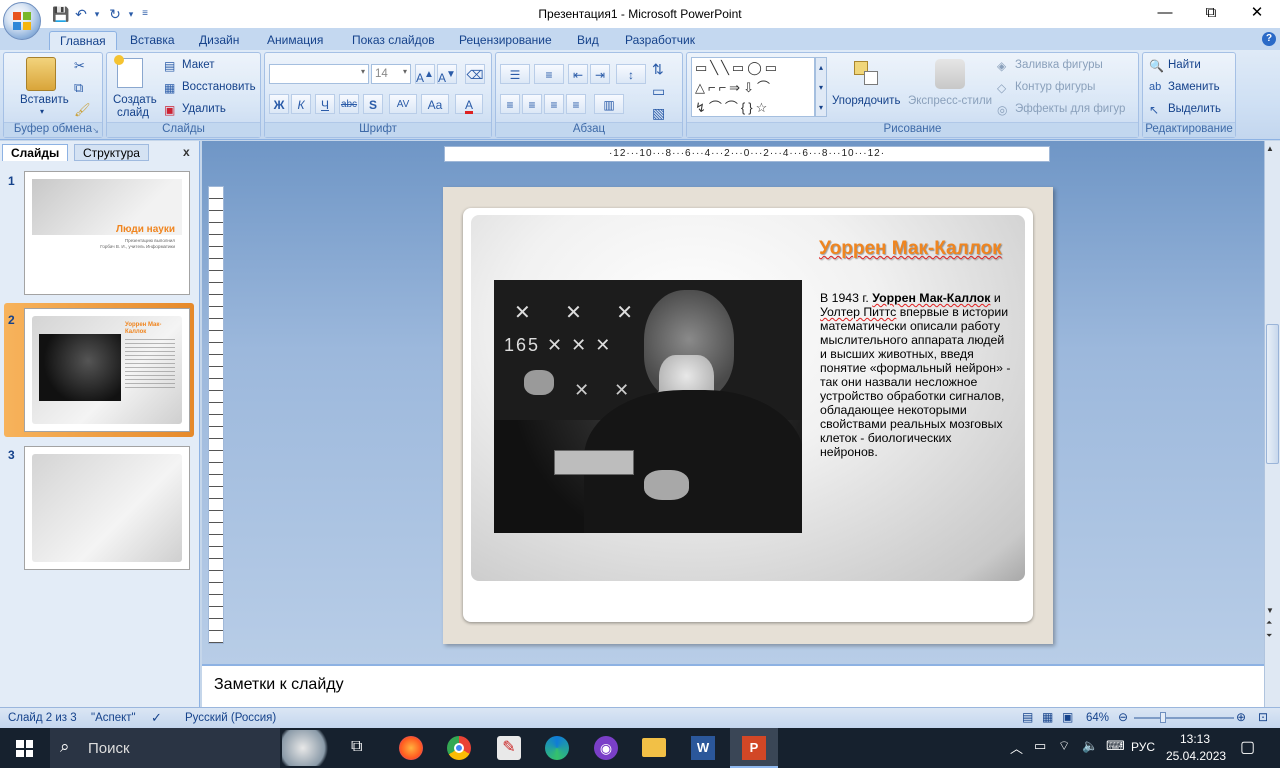 This screenshot has width=1280, height=768. Describe the element at coordinates (753, 87) in the screenshot. I see `shapes-gallery: ▭╲╲▭◯▭ △⌐⌐⇒⇩⌒ ↯⌒⌒{}☆` at that location.